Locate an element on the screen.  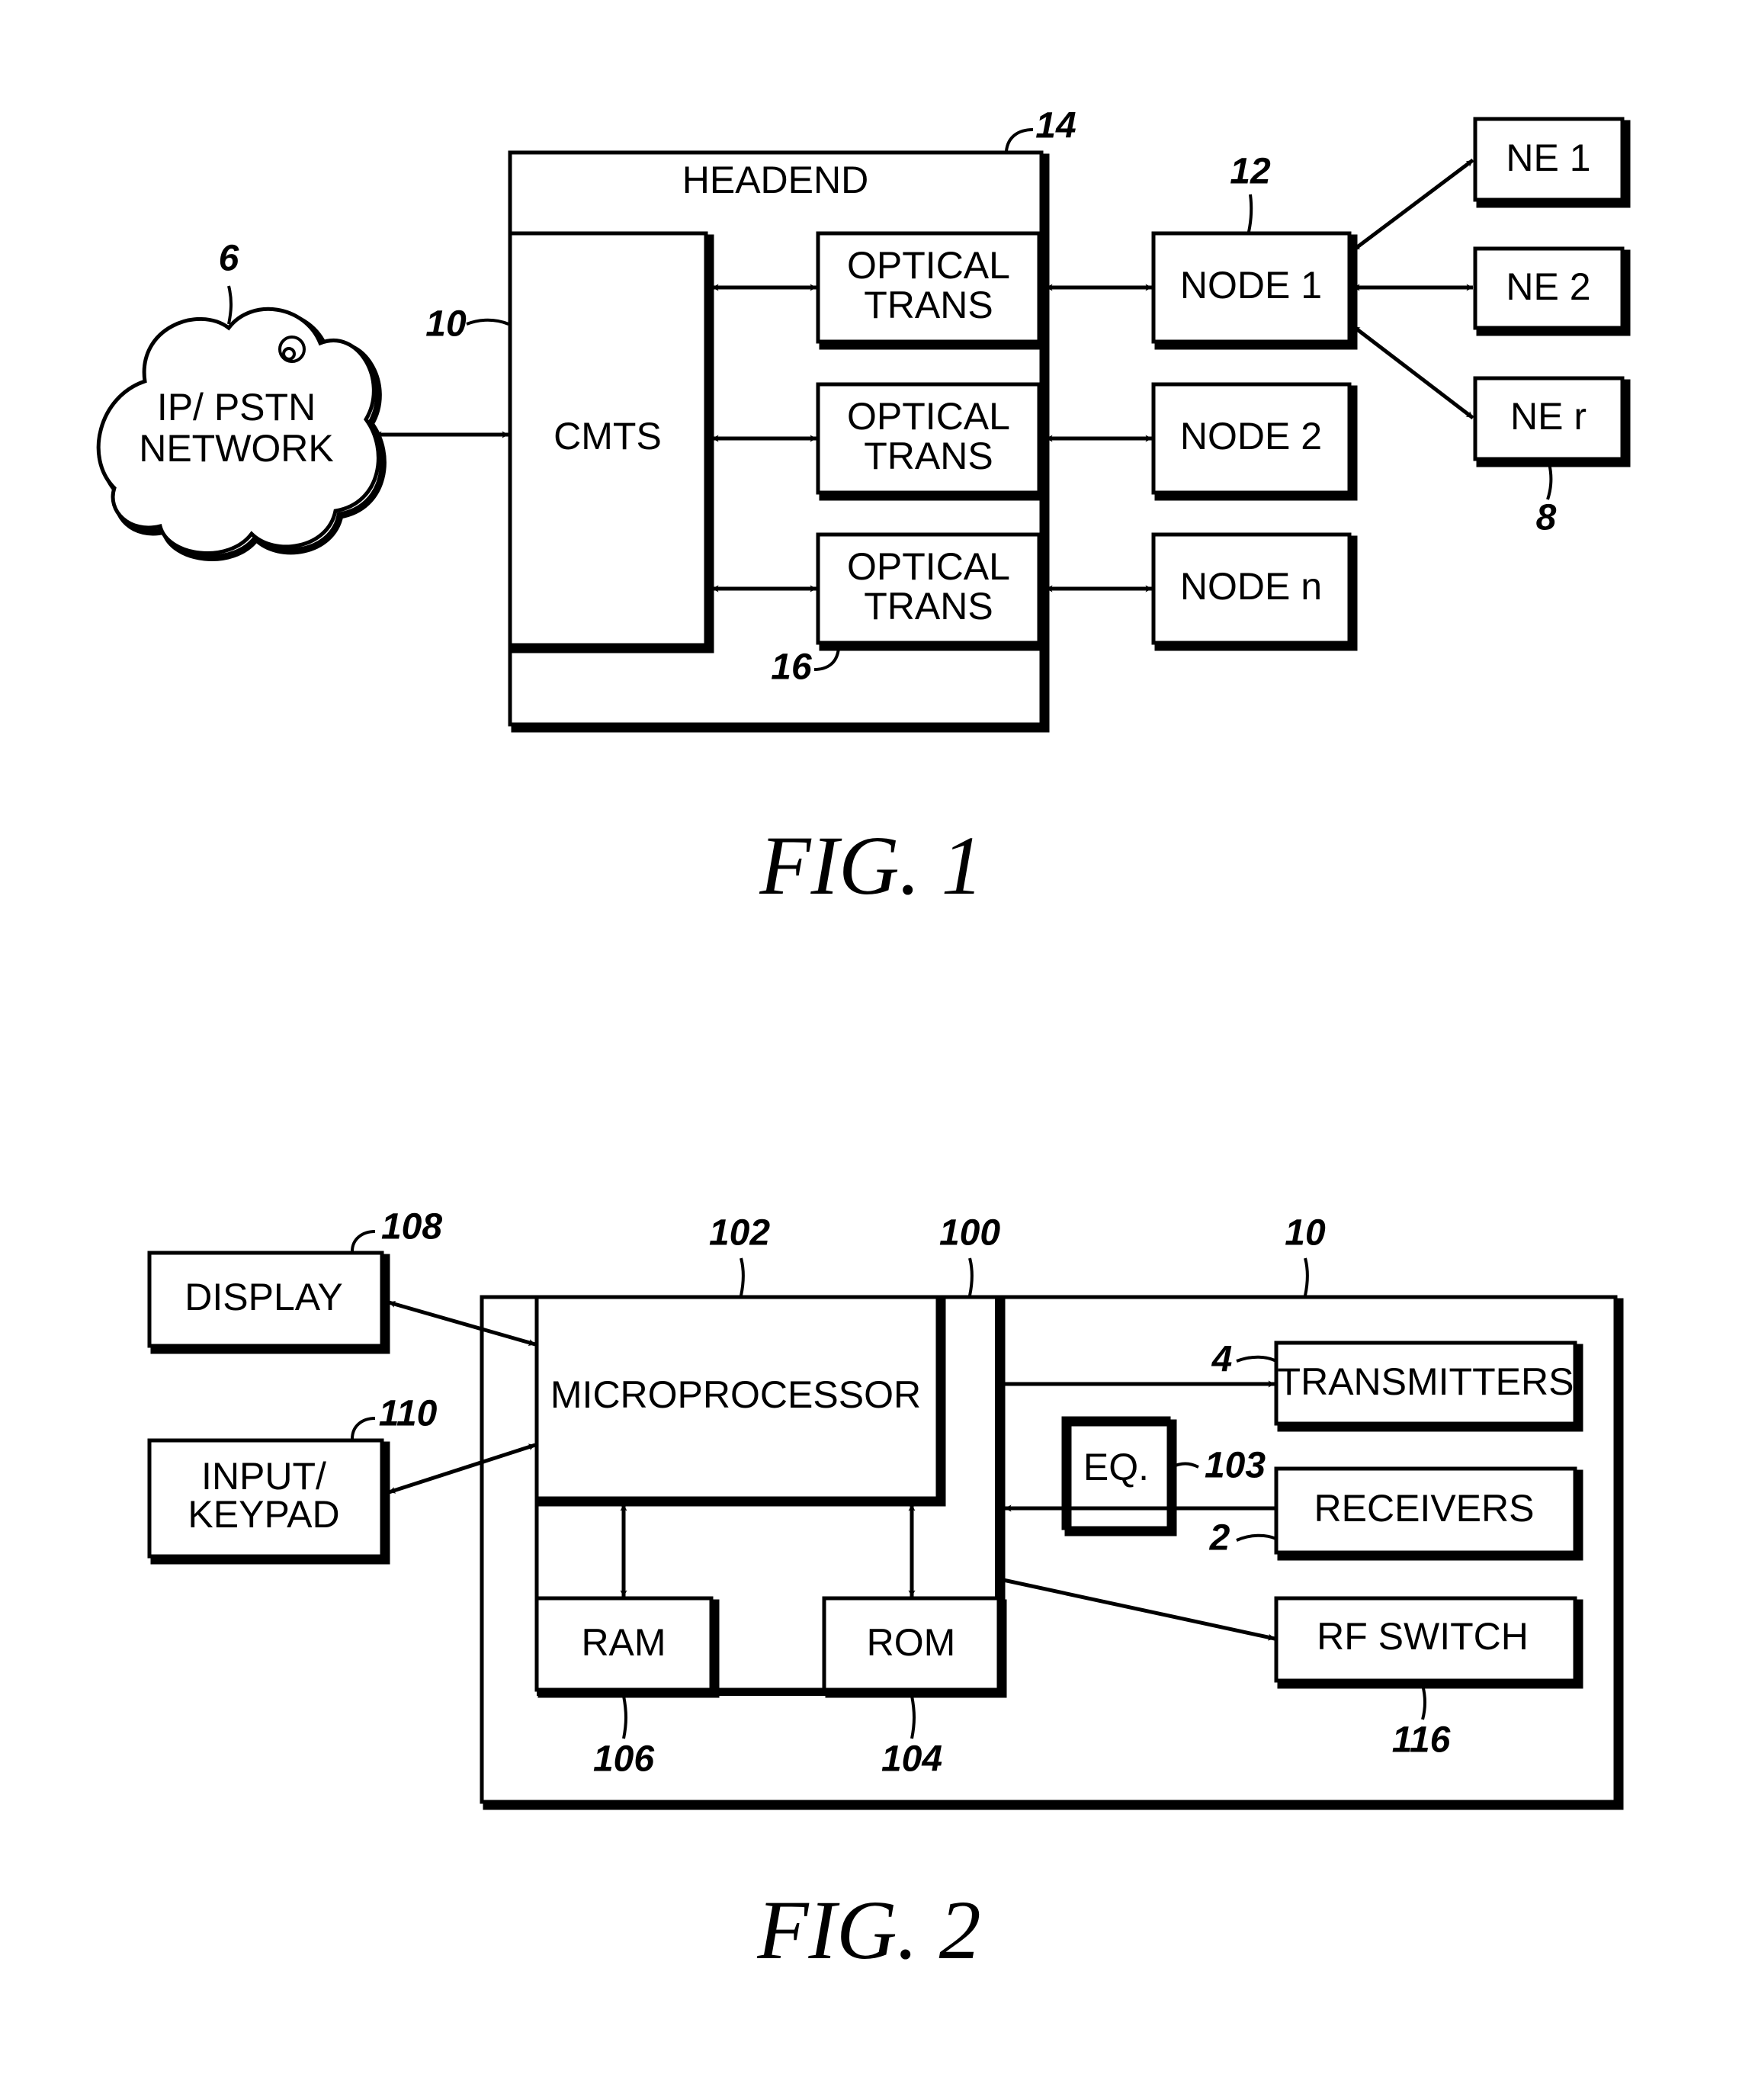
input-label-line2: KEYPAD is located at coordinates (263, 1514).